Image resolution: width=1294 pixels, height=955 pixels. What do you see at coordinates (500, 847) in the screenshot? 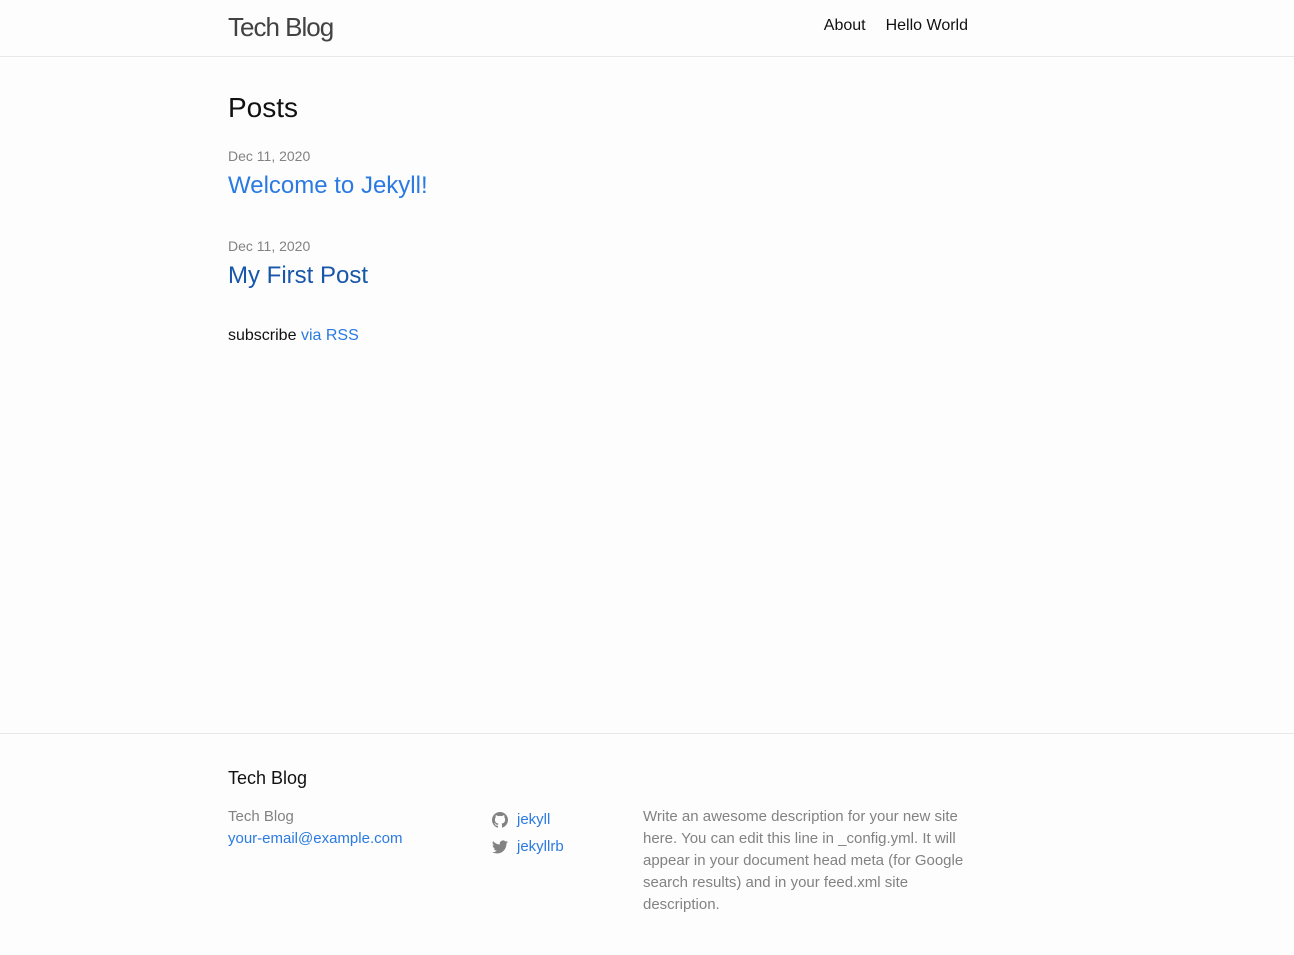
I see `twitter-icon` at bounding box center [500, 847].